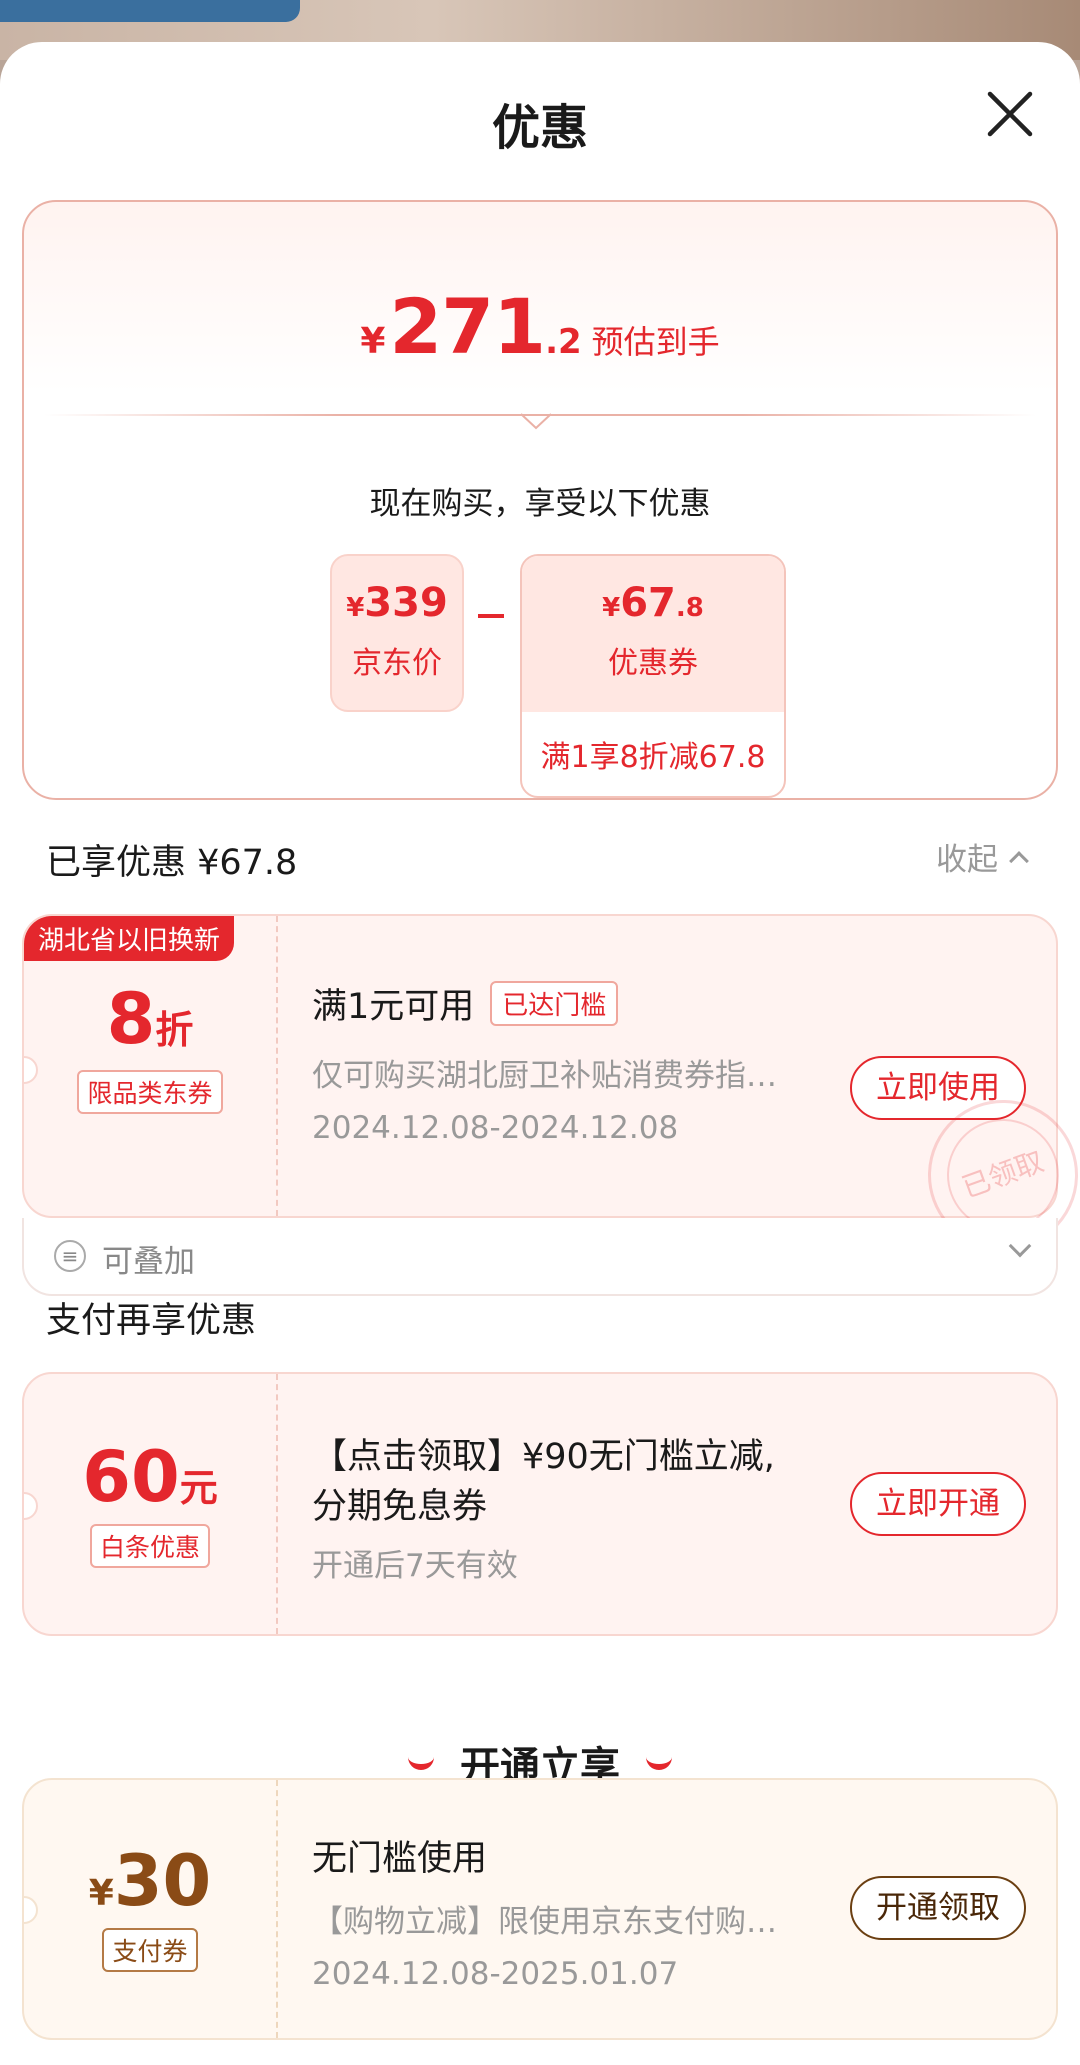  What do you see at coordinates (938, 1504) in the screenshot?
I see `activate-now-button: 立即开通` at bounding box center [938, 1504].